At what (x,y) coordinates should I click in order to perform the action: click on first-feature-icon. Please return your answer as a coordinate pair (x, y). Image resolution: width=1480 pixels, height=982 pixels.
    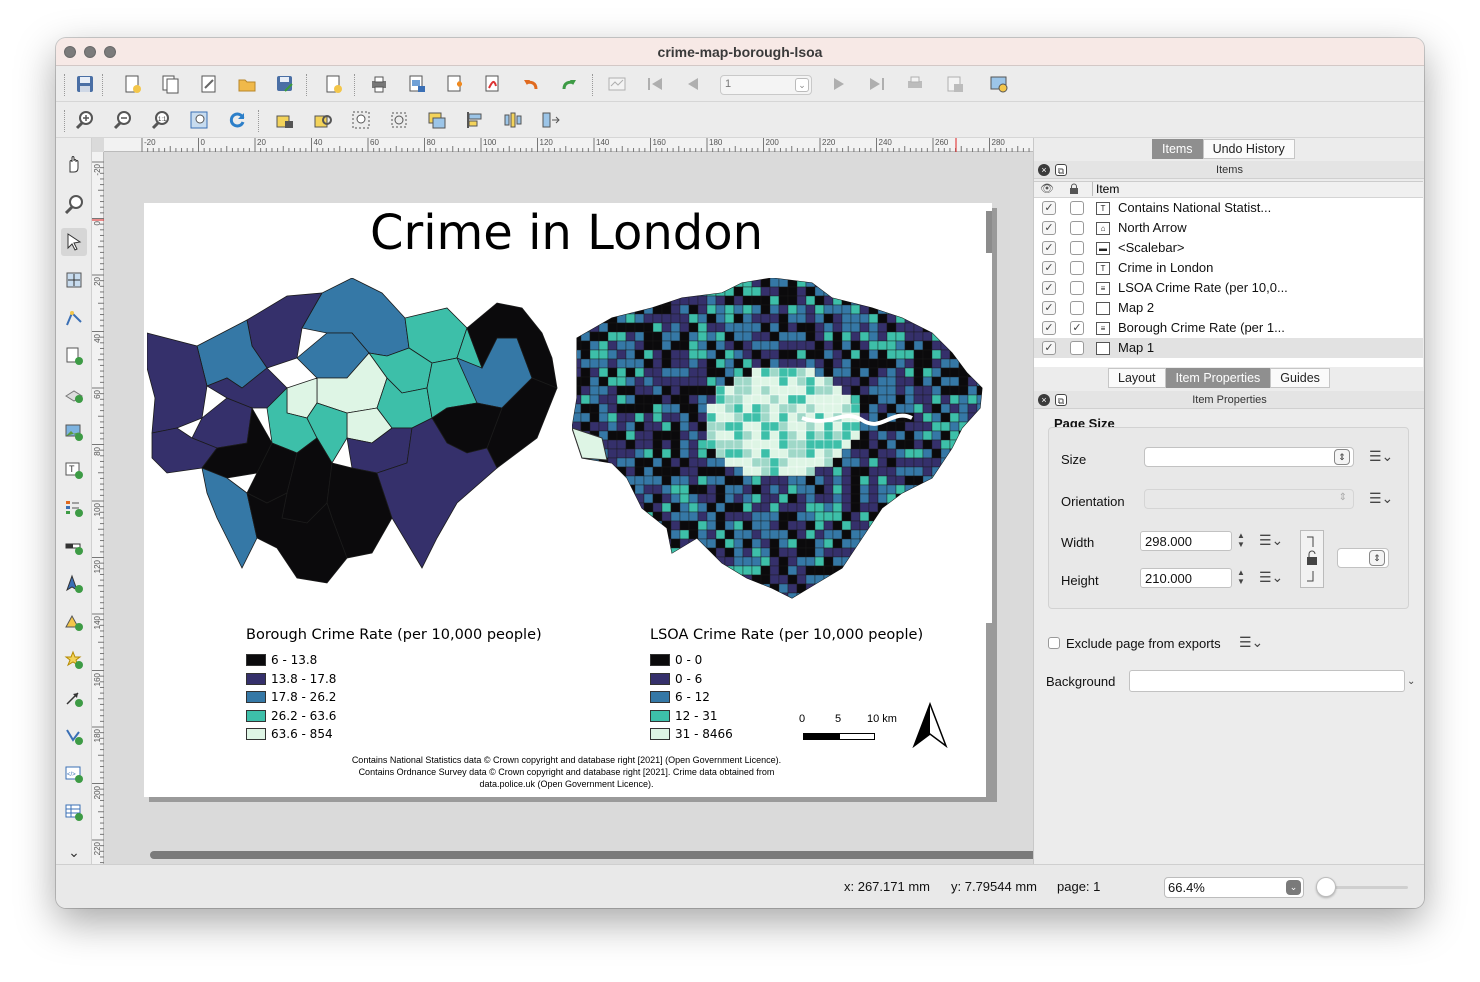
    Looking at the image, I should click on (655, 84).